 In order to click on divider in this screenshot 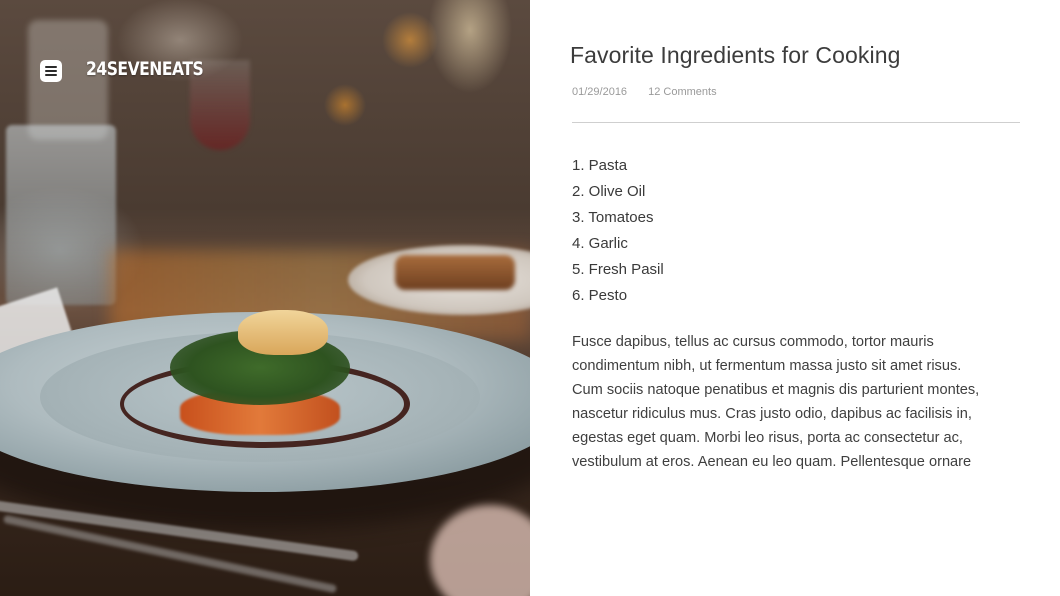, I will do `click(796, 122)`.